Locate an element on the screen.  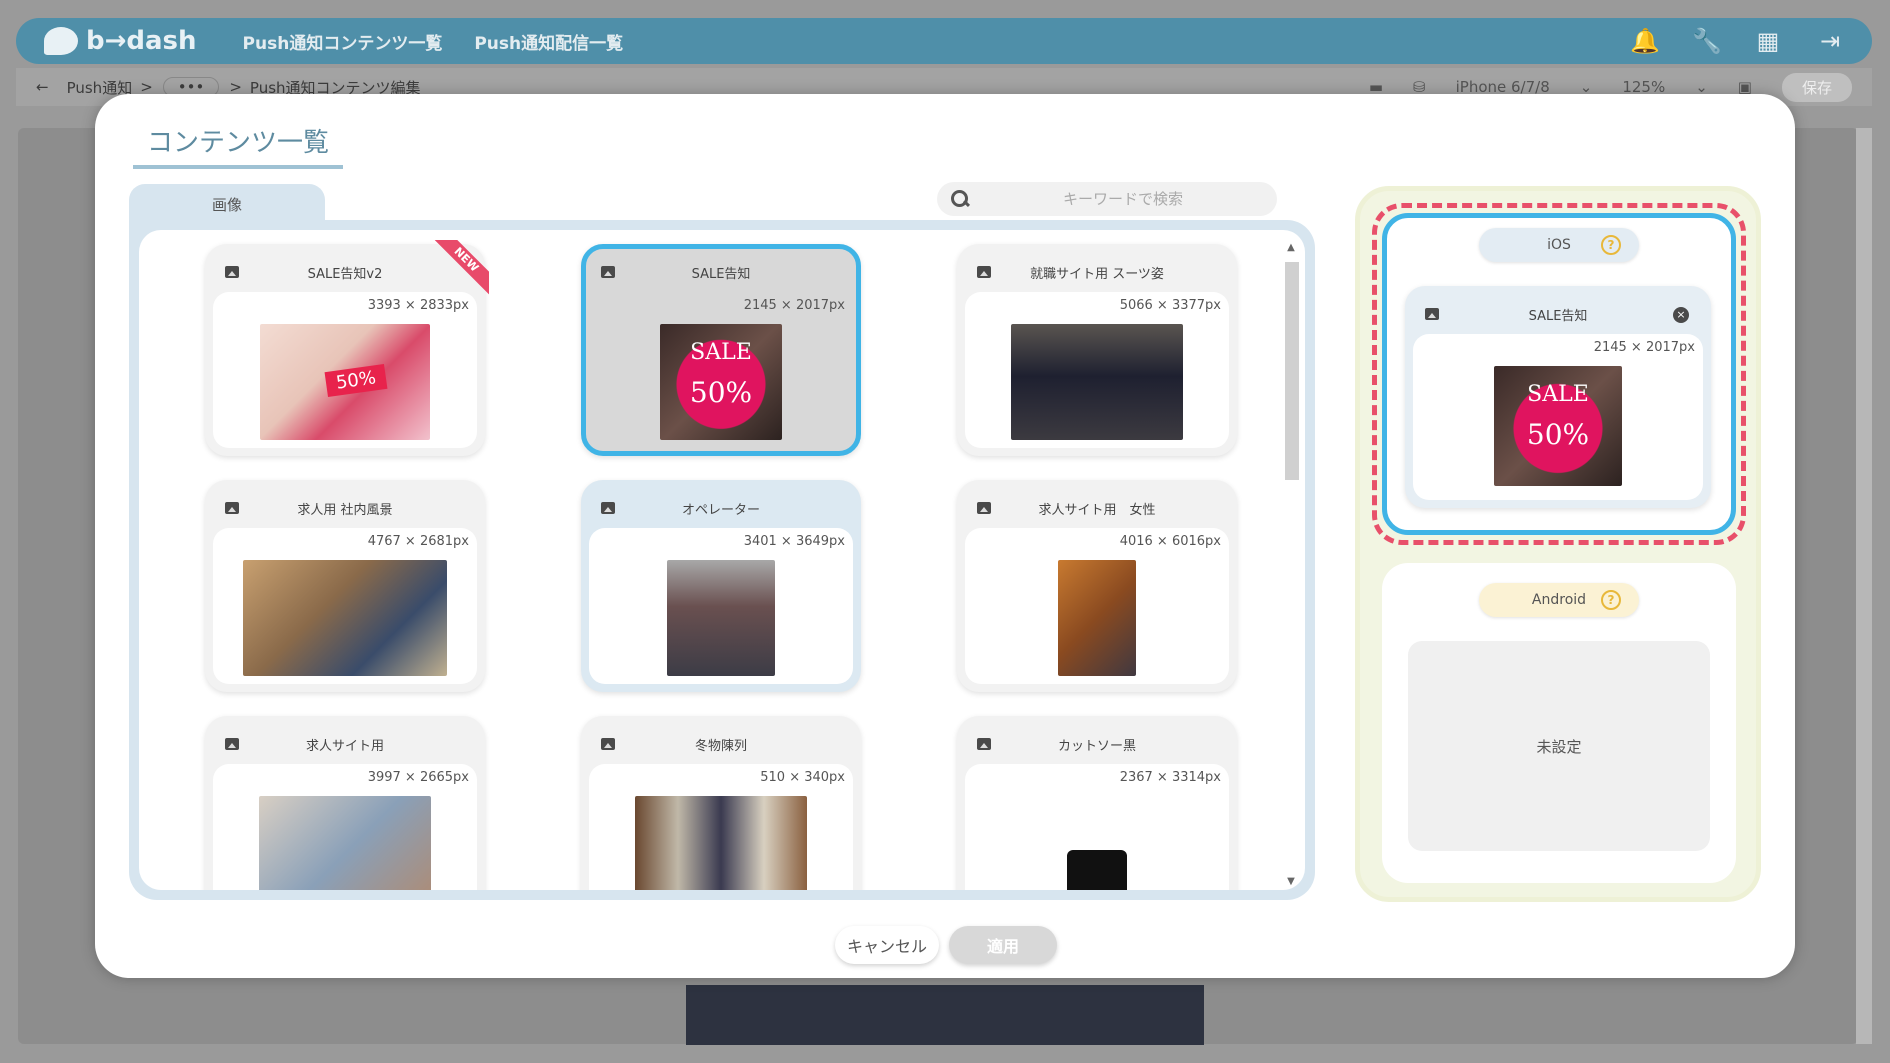
card-name: オペレーター is located at coordinates (720, 510).